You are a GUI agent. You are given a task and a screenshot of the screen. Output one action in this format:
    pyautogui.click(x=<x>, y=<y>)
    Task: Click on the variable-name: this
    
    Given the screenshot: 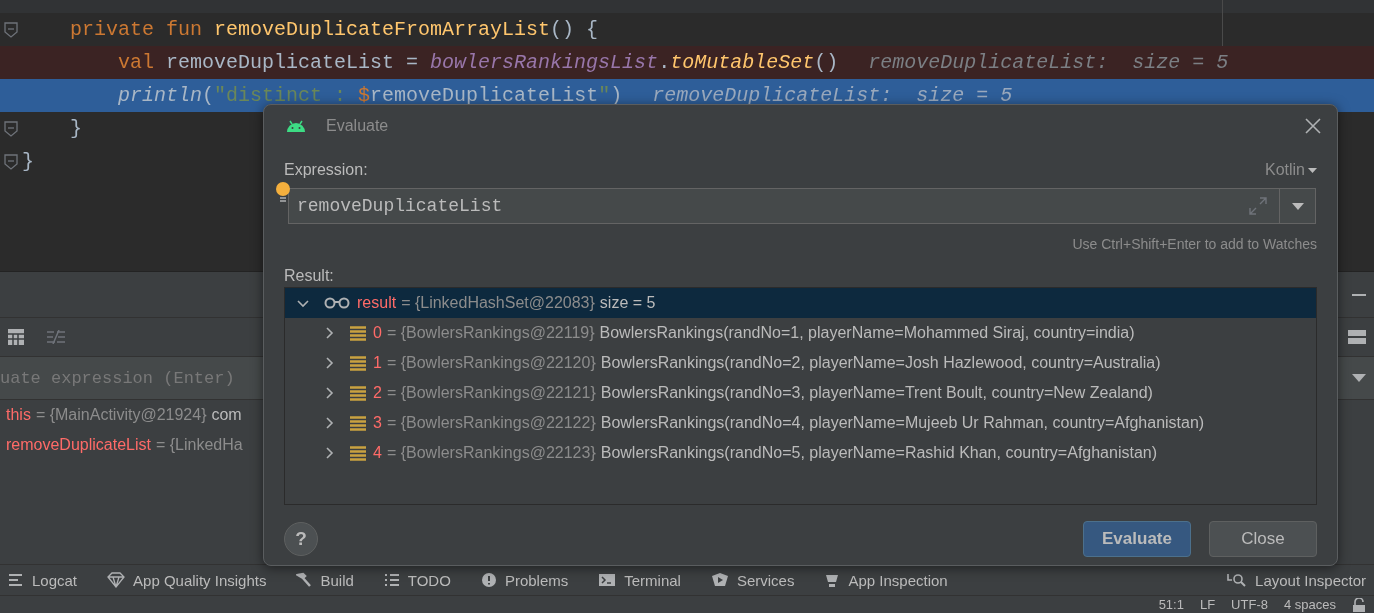 What is the action you would take?
    pyautogui.click(x=18, y=415)
    